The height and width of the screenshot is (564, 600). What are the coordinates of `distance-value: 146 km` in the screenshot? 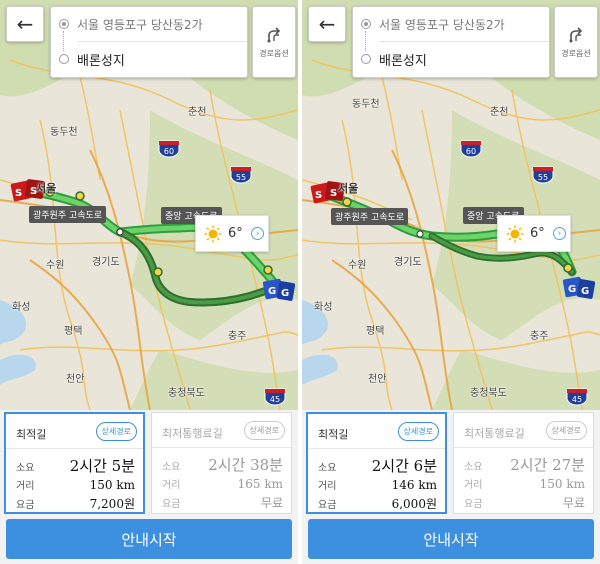 It's located at (414, 485).